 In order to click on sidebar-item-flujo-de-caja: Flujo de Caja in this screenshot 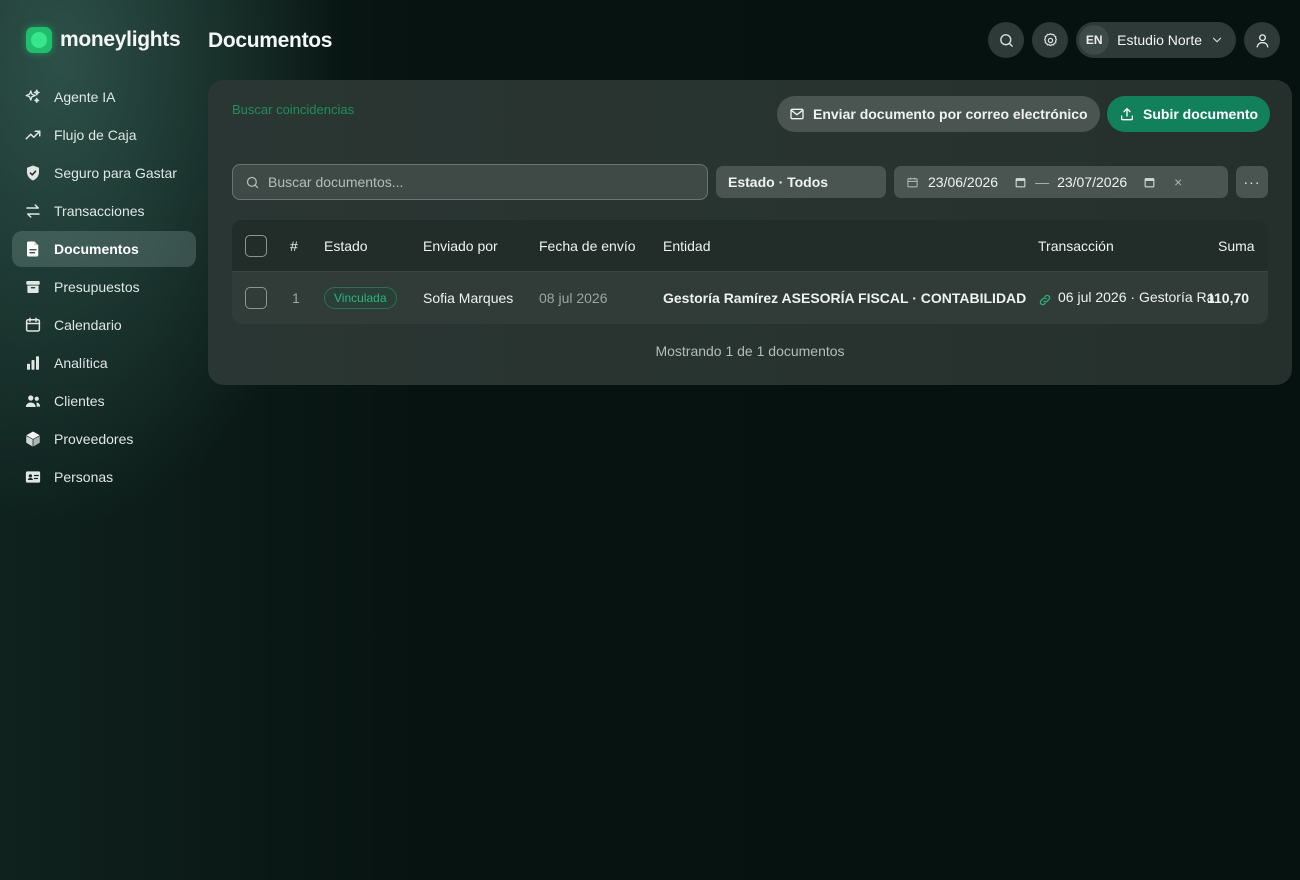, I will do `click(104, 135)`.